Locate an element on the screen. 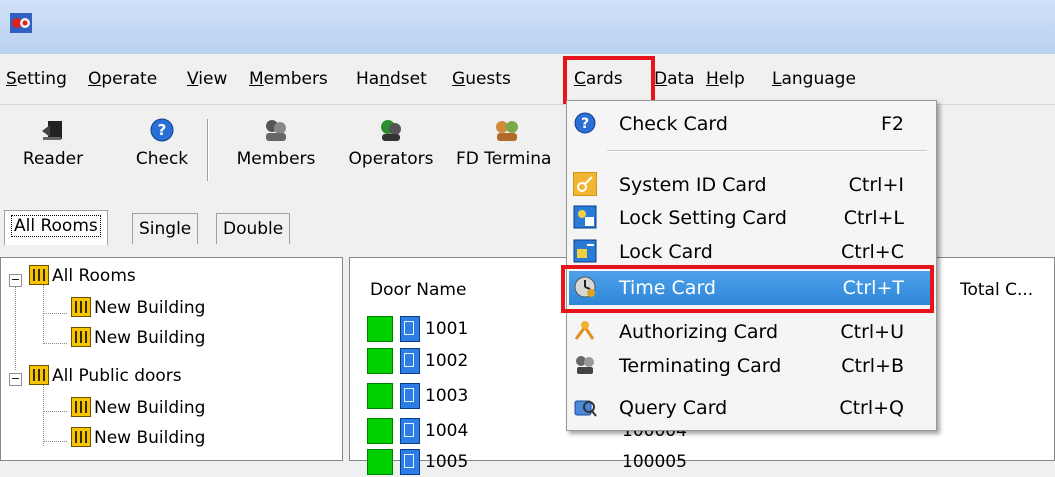 The image size is (1055, 477). menu-language: Language is located at coordinates (814, 79).